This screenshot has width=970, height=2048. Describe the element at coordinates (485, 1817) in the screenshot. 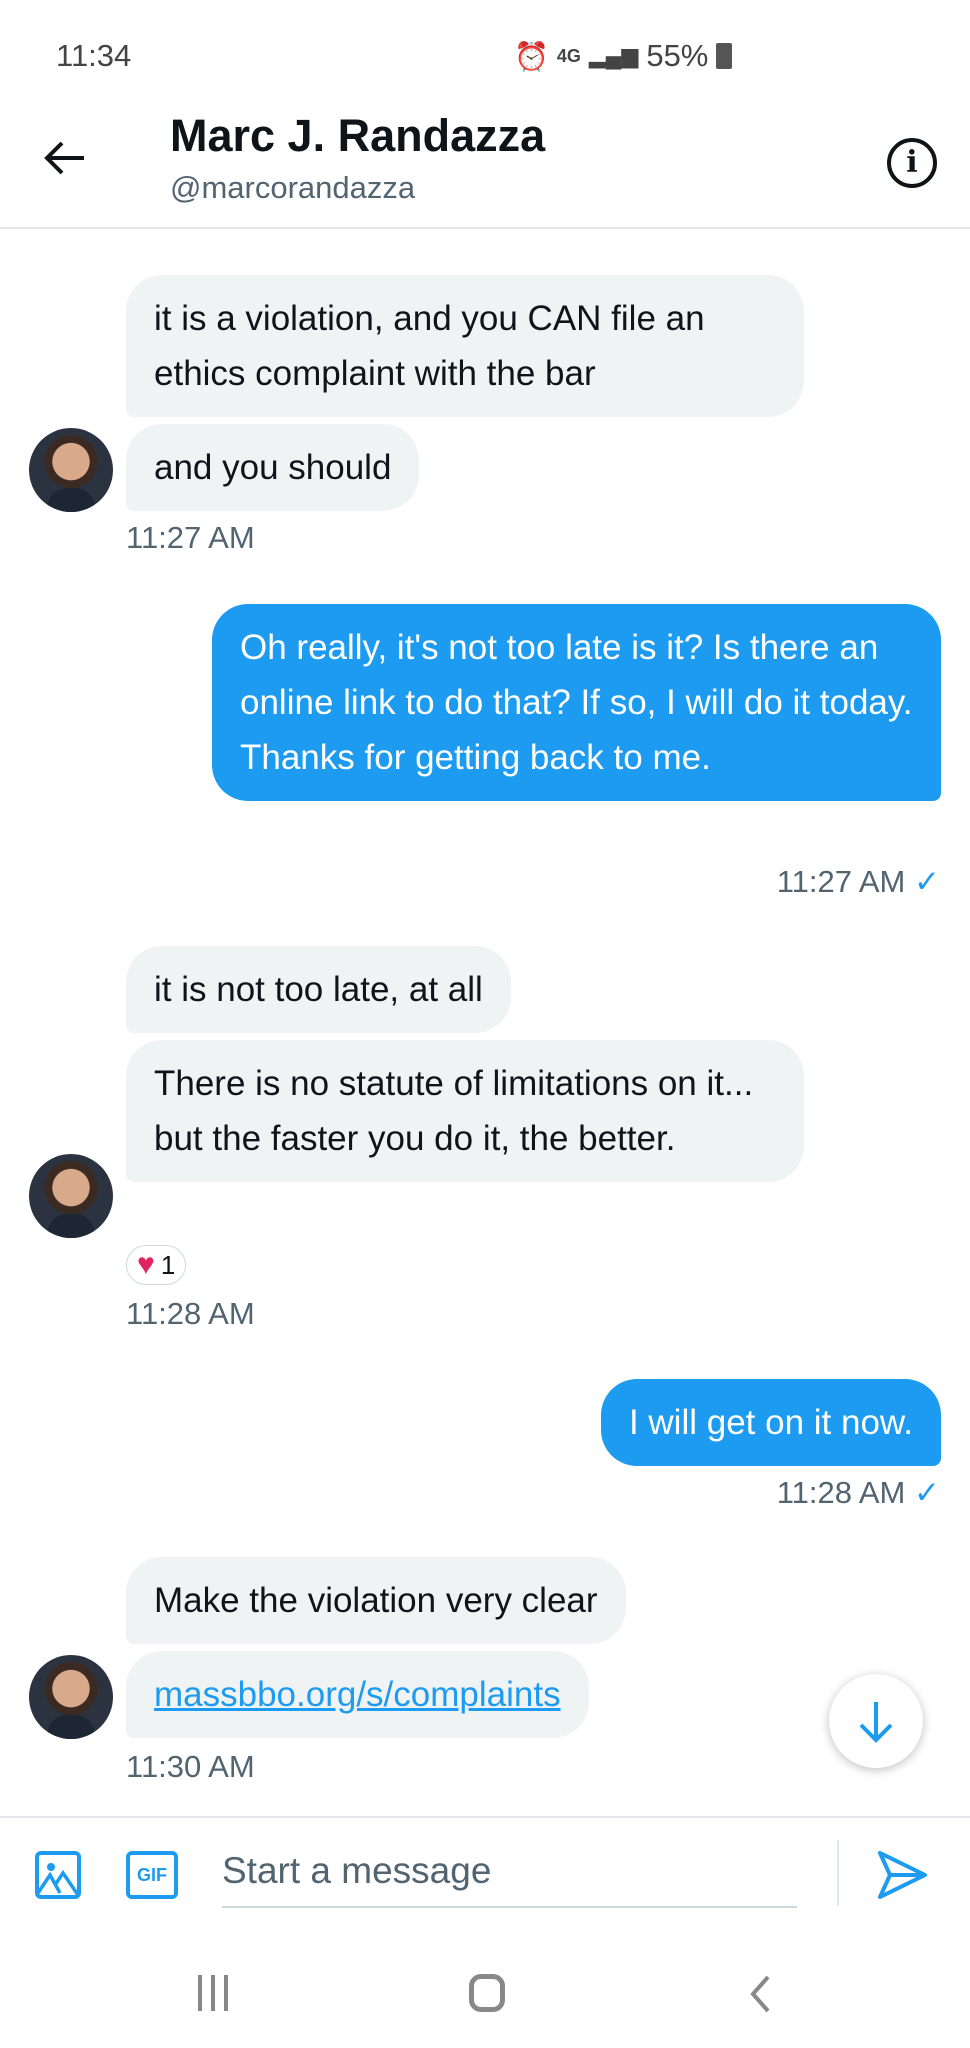

I see `composer-divider` at that location.